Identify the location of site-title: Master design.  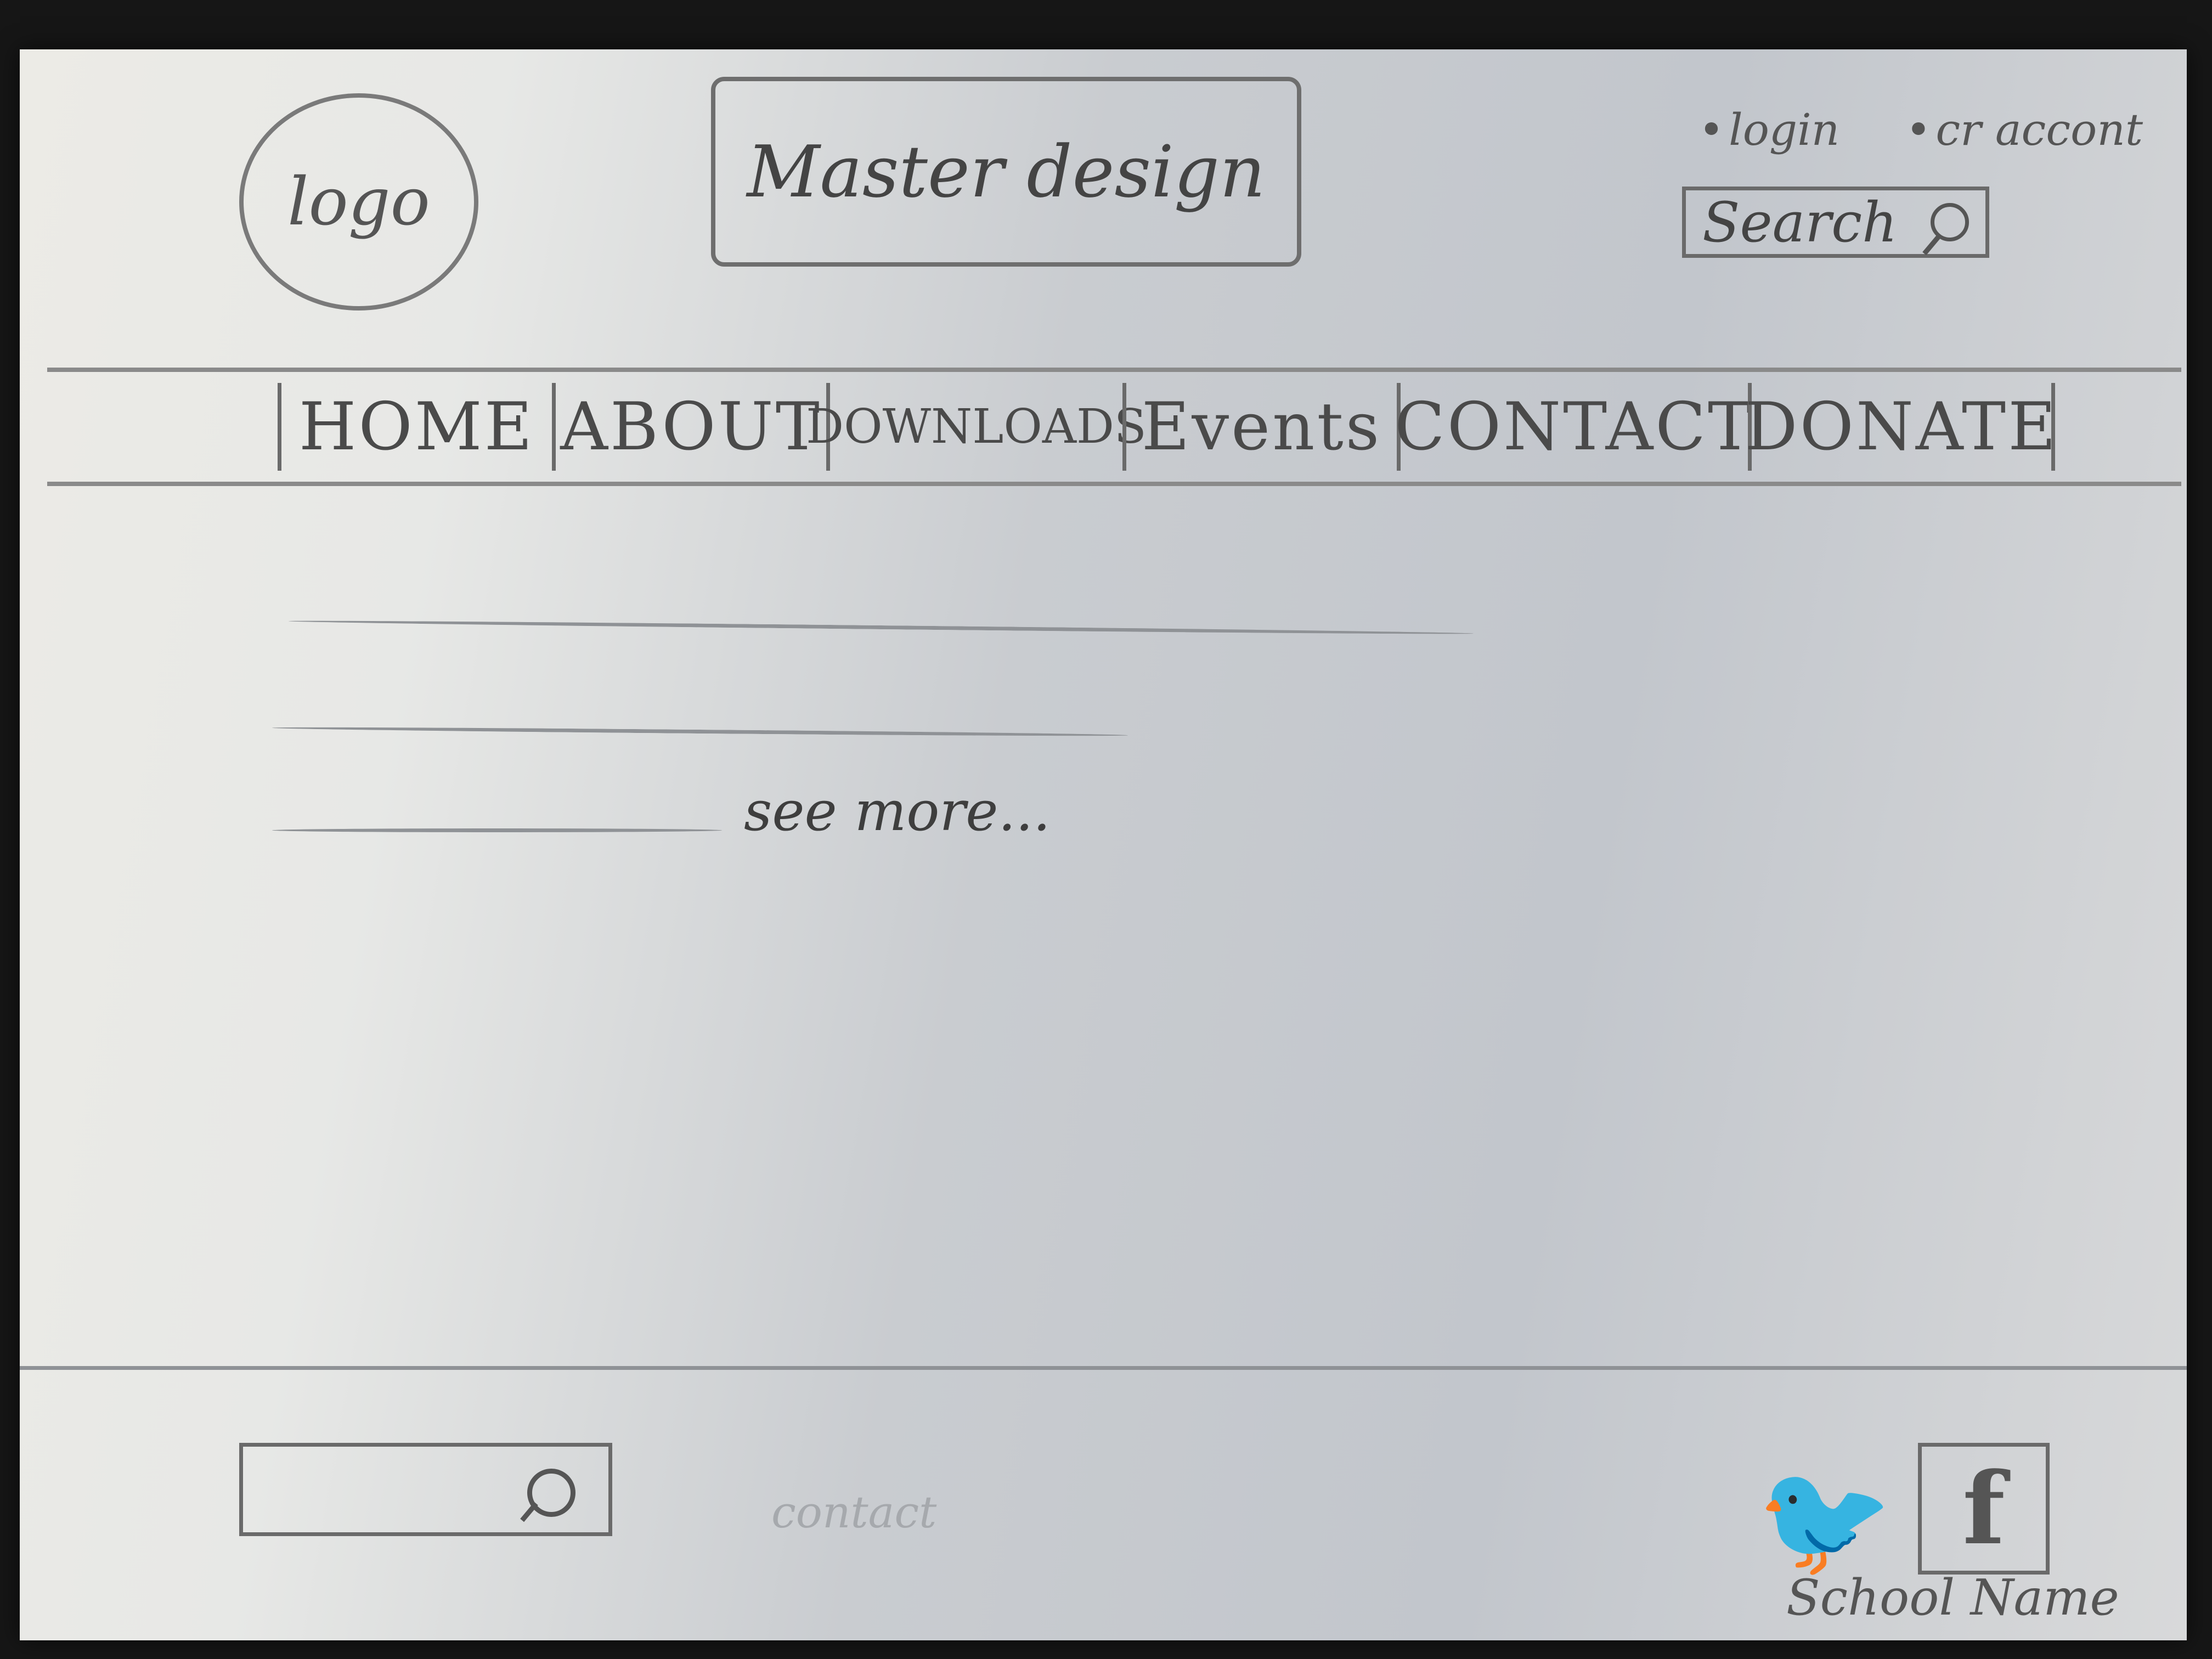
(1007, 171).